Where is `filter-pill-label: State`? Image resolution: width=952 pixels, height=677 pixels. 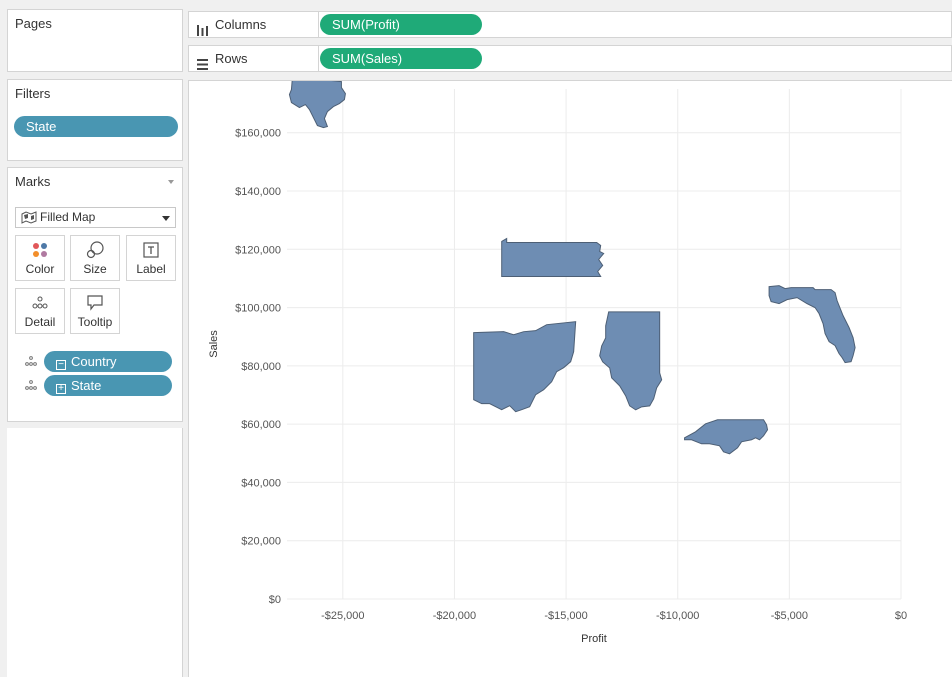
filter-pill-label: State is located at coordinates (41, 126).